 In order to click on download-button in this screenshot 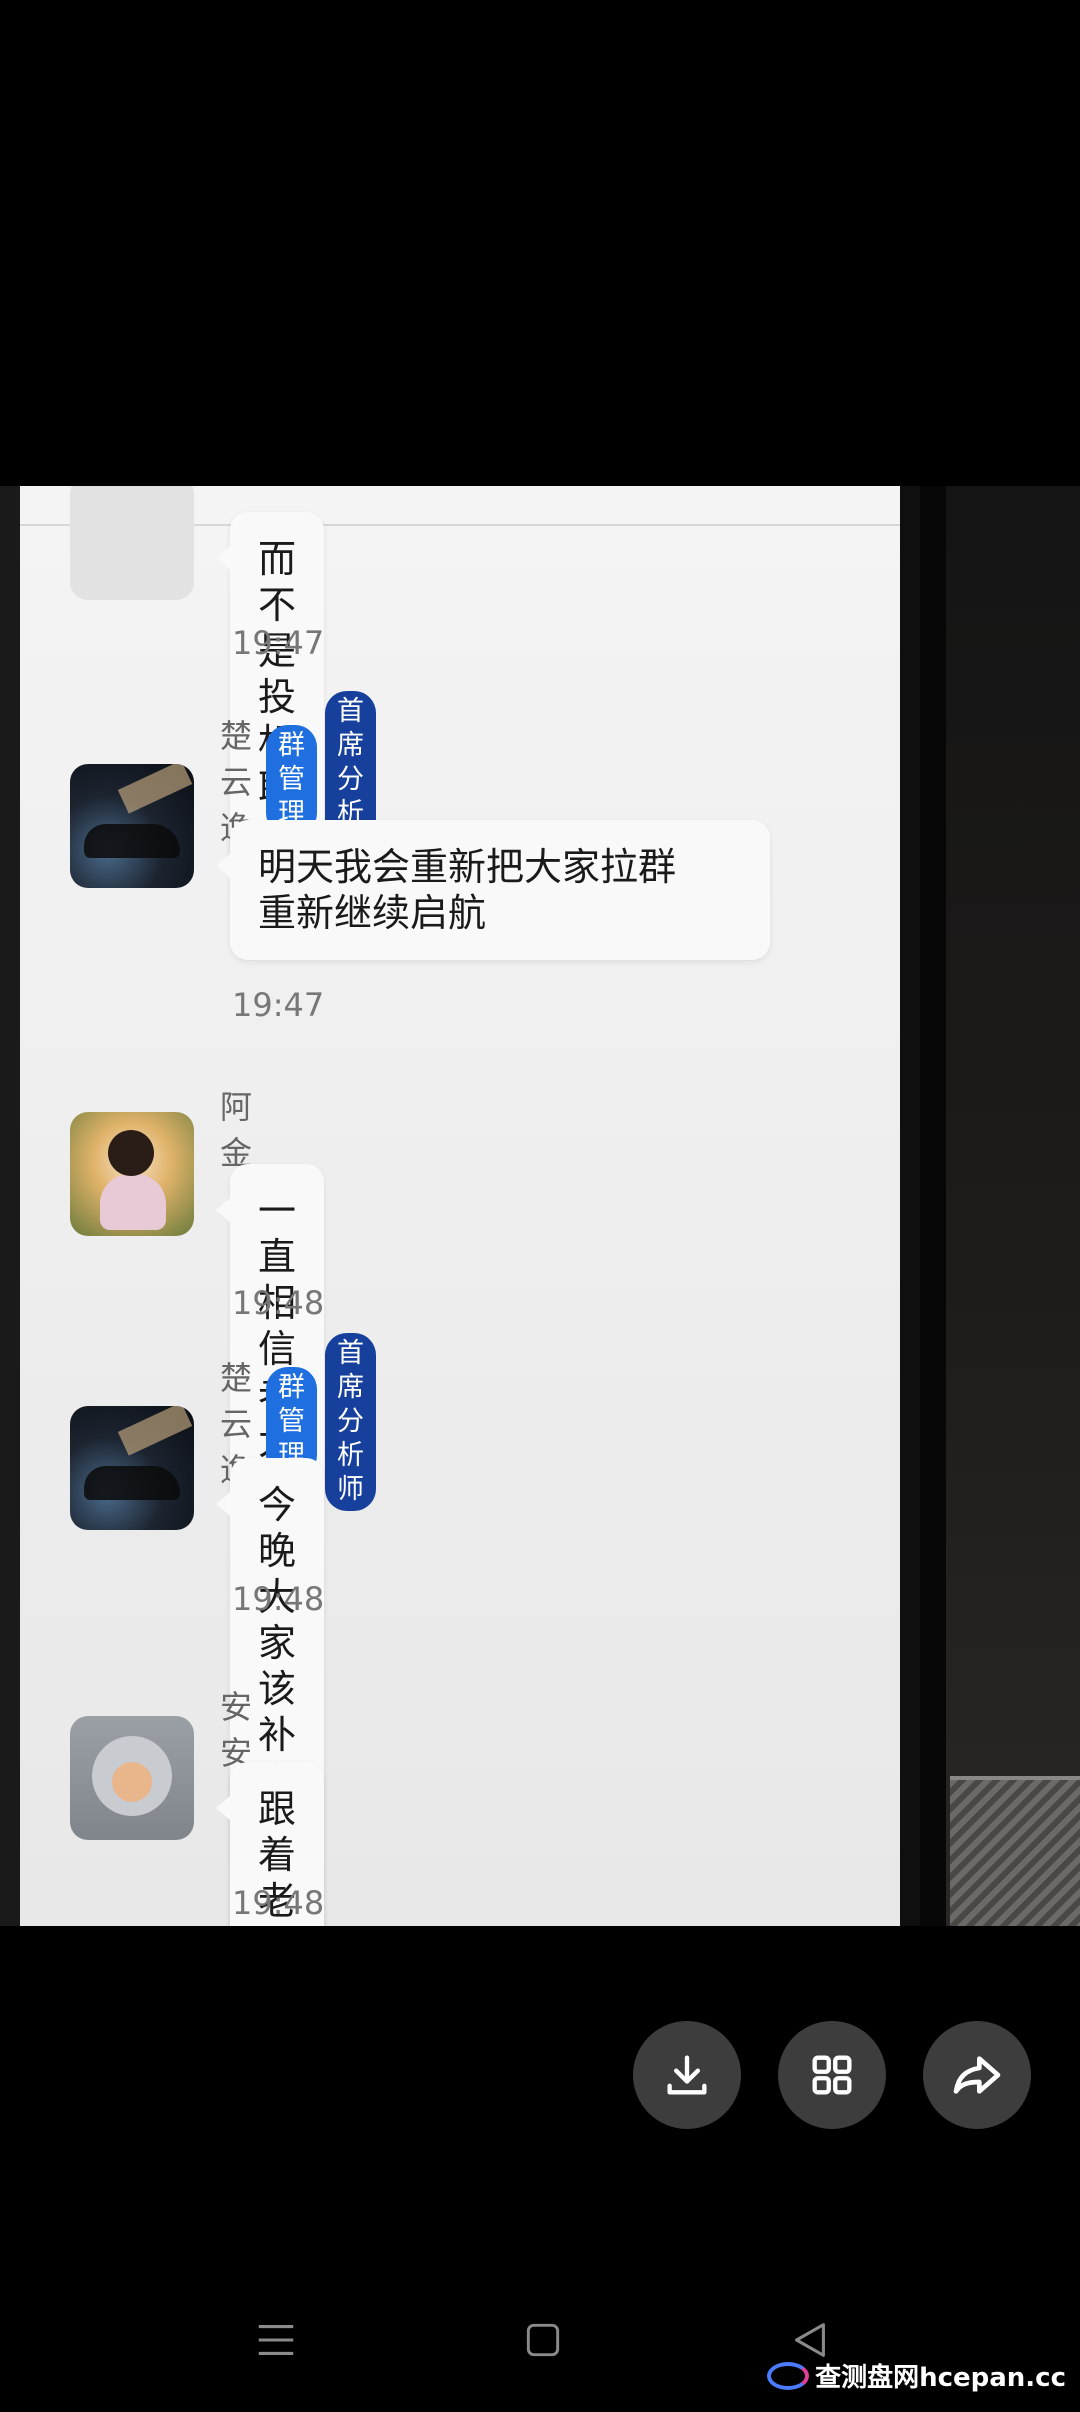, I will do `click(687, 2075)`.